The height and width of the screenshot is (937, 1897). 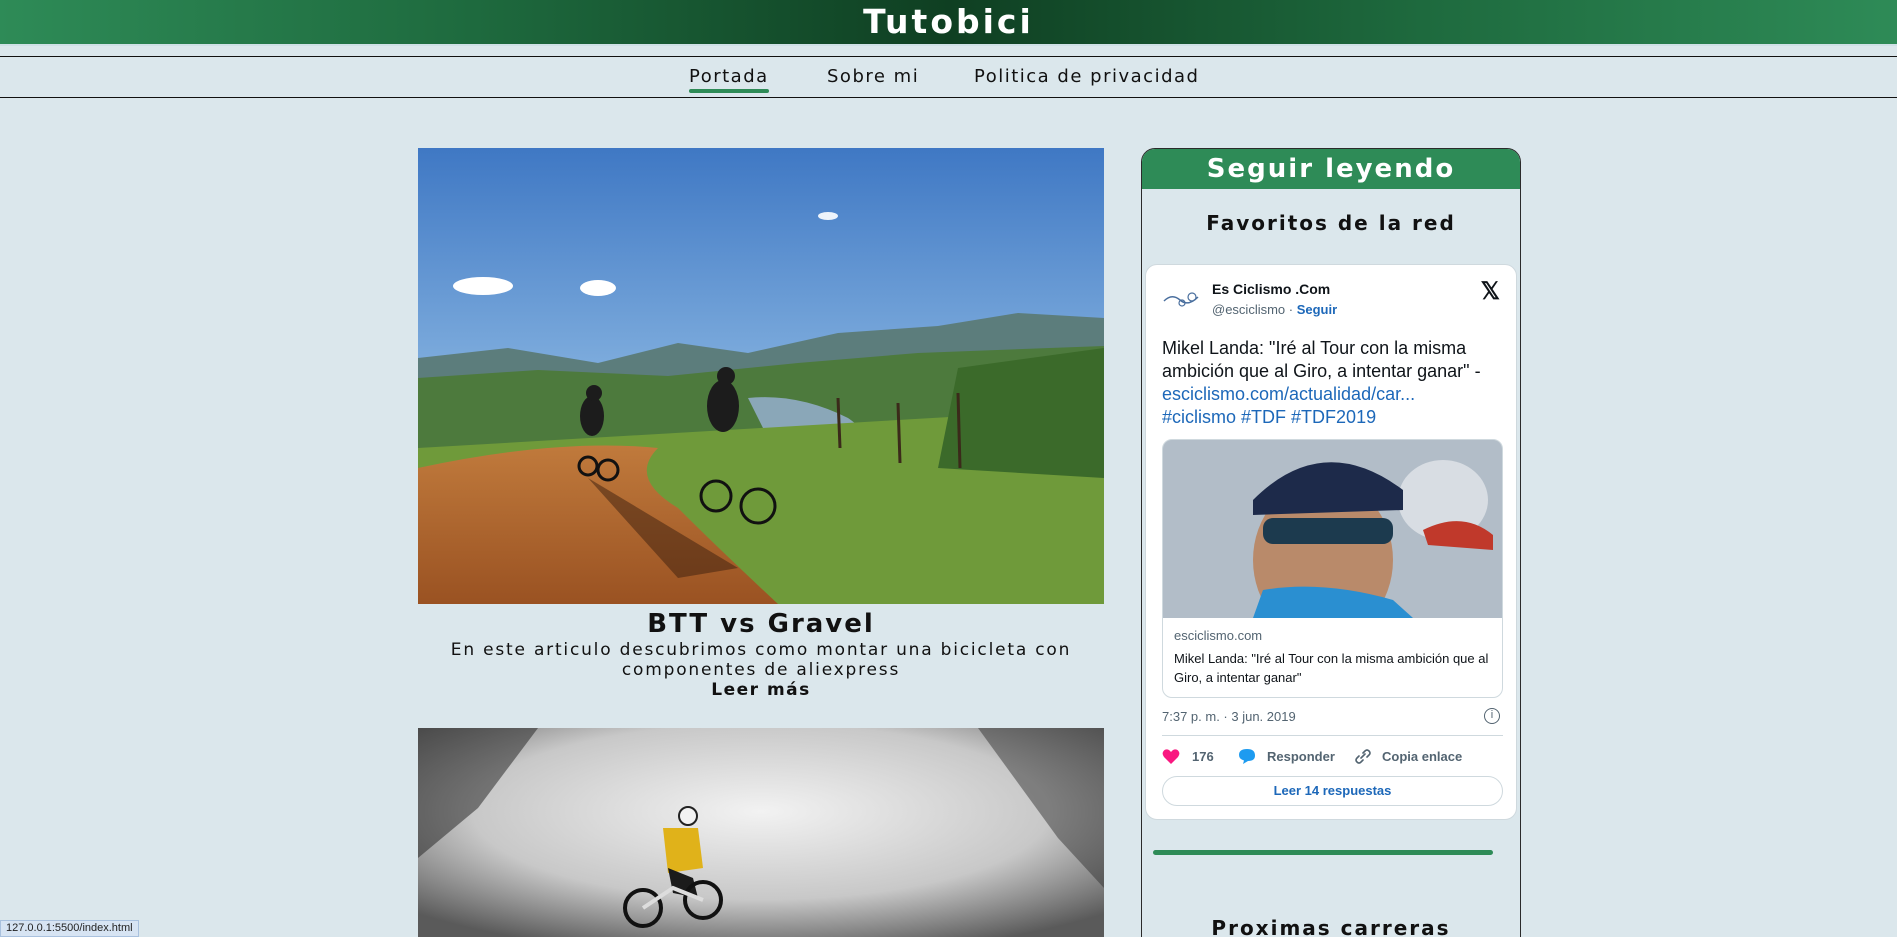 I want to click on tweet-handle: @esciclismo, so click(x=1248, y=309).